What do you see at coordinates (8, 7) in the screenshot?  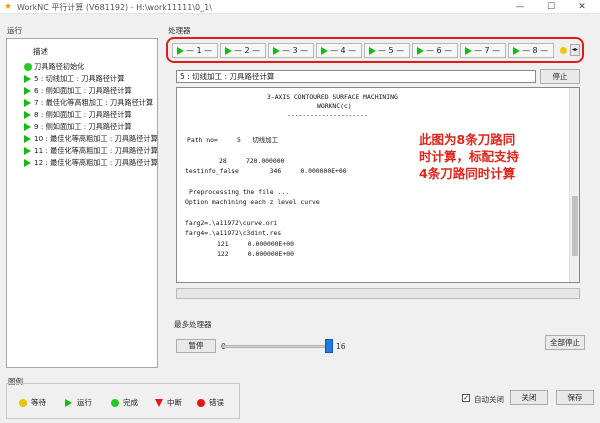 I see `app-icon: ★` at bounding box center [8, 7].